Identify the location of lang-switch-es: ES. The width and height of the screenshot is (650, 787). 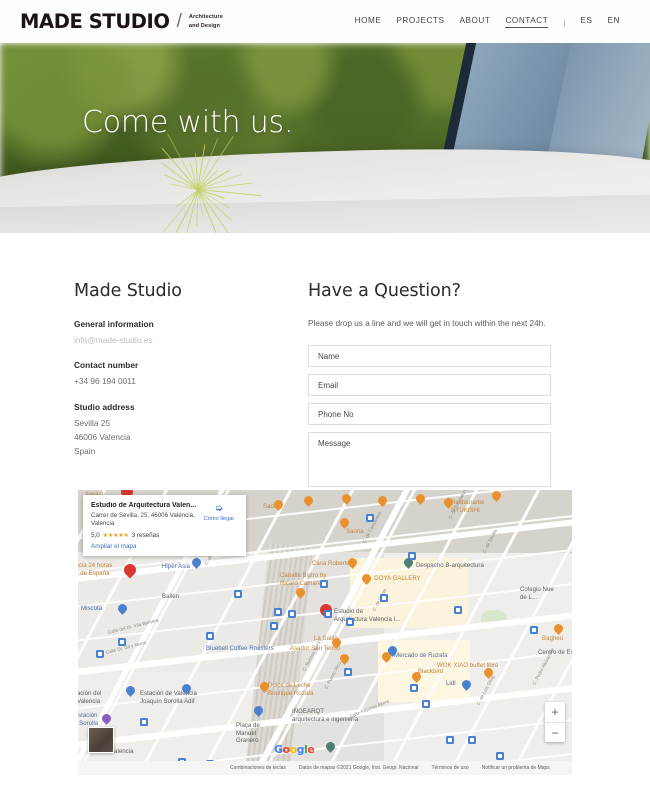
(586, 21).